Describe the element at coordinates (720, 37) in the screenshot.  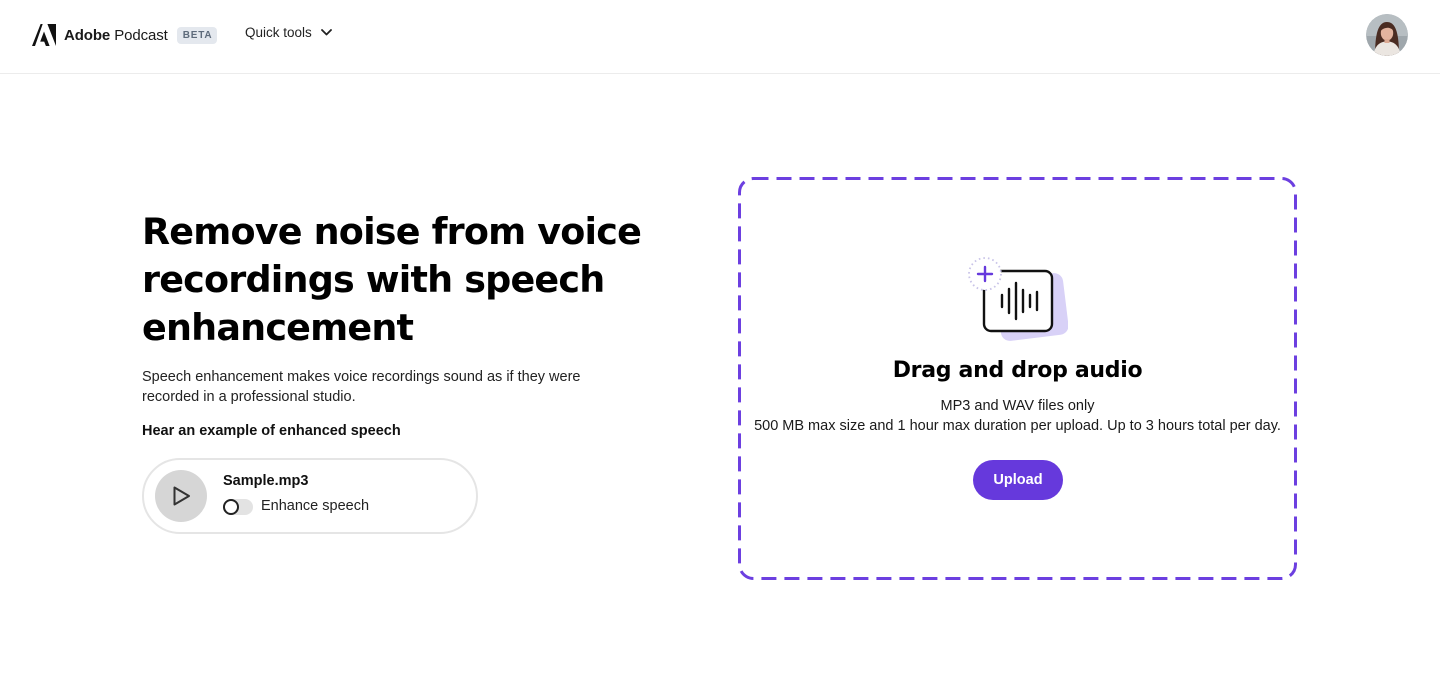
I see `top-nav: Adobe Podcast BETA Quick tools` at that location.